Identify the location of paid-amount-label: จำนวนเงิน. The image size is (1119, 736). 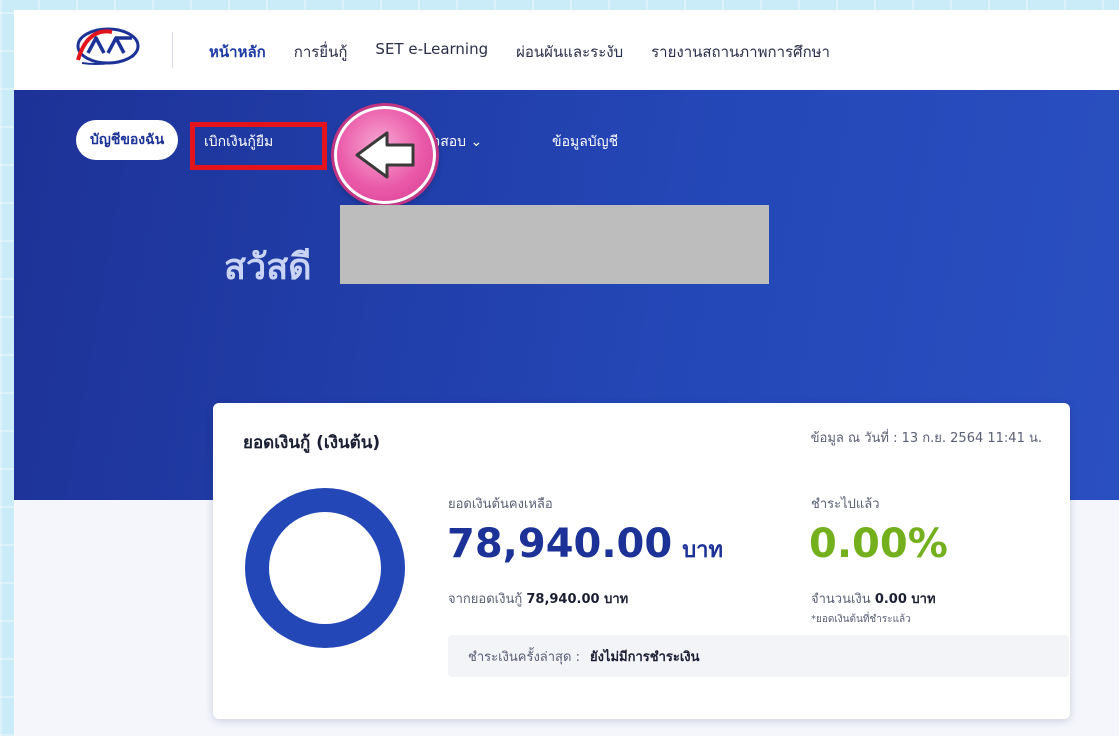
(841, 599).